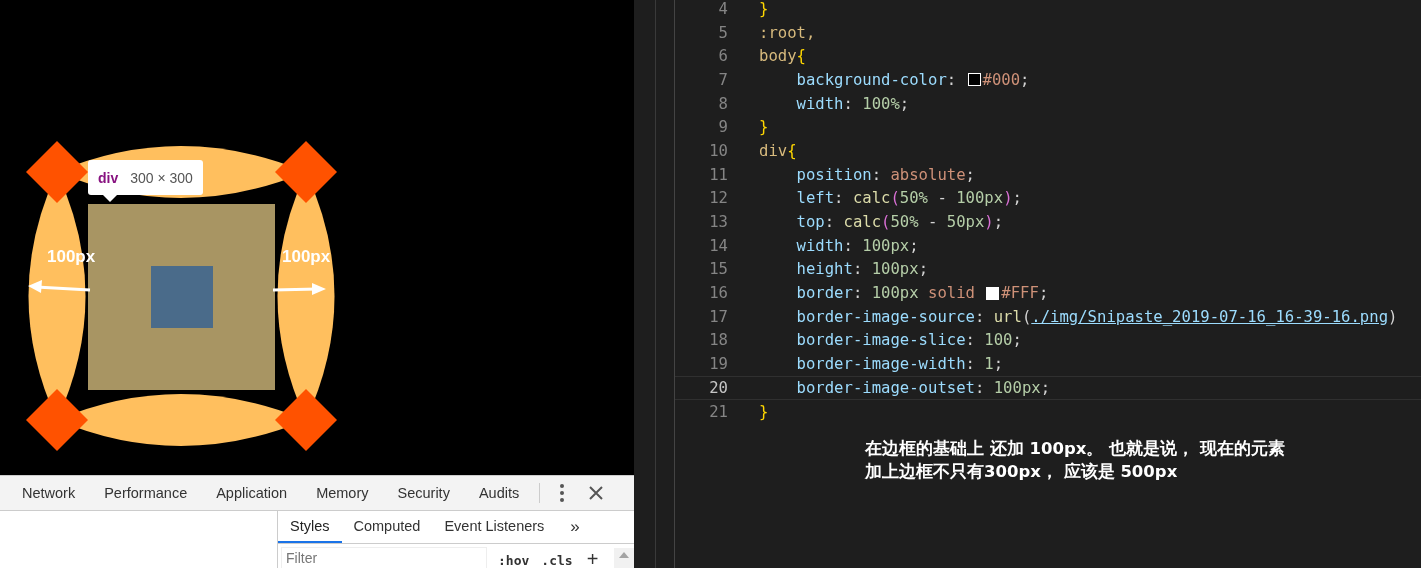  Describe the element at coordinates (48, 493) in the screenshot. I see `devtools-tab: Network` at that location.